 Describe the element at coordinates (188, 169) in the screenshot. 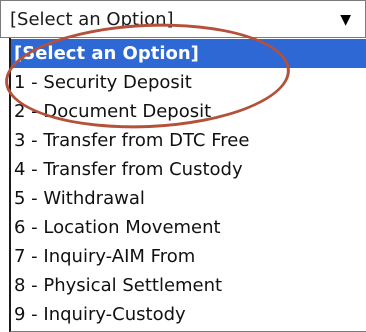

I see `option-transfer-from-custody: 4 - Transfer from Custody` at that location.